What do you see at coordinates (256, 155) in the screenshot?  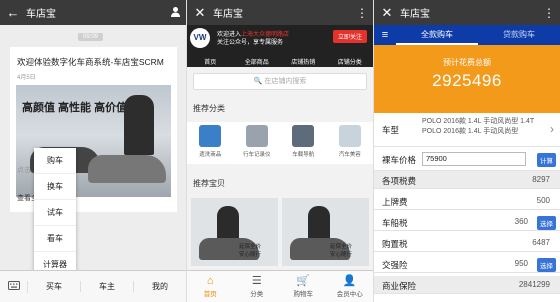 I see `category-label: 行车记录仪` at bounding box center [256, 155].